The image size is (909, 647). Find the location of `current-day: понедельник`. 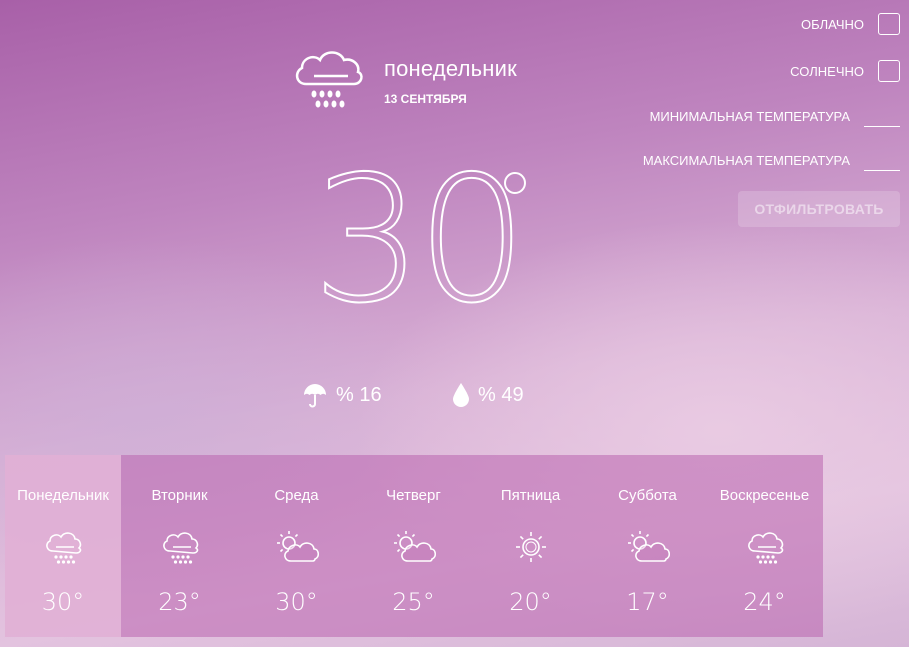

current-day: понедельник is located at coordinates (450, 68).